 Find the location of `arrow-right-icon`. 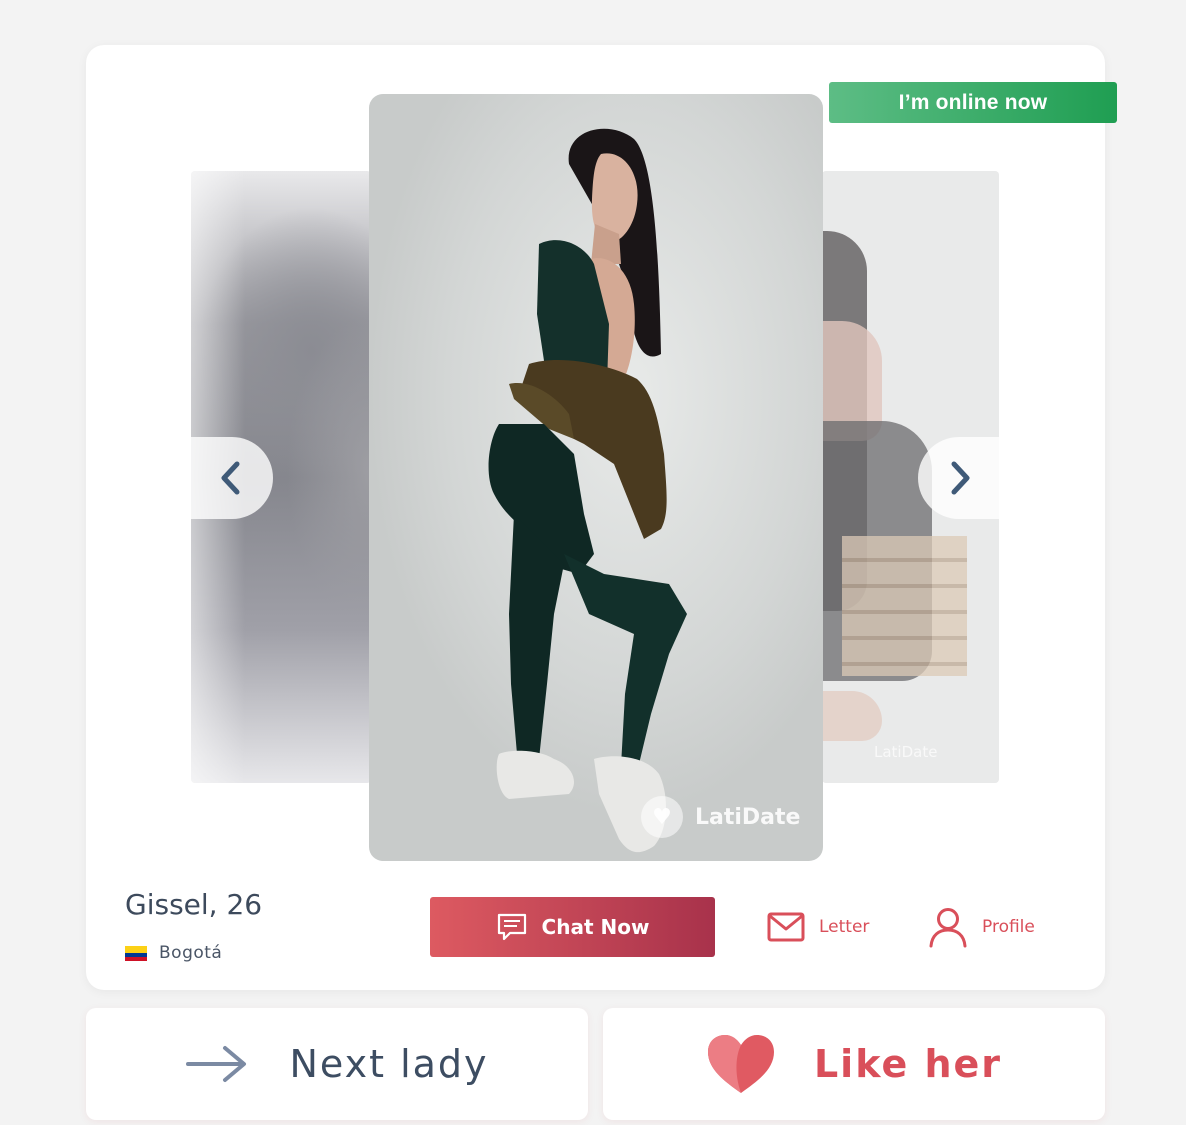

arrow-right-icon is located at coordinates (216, 1064).